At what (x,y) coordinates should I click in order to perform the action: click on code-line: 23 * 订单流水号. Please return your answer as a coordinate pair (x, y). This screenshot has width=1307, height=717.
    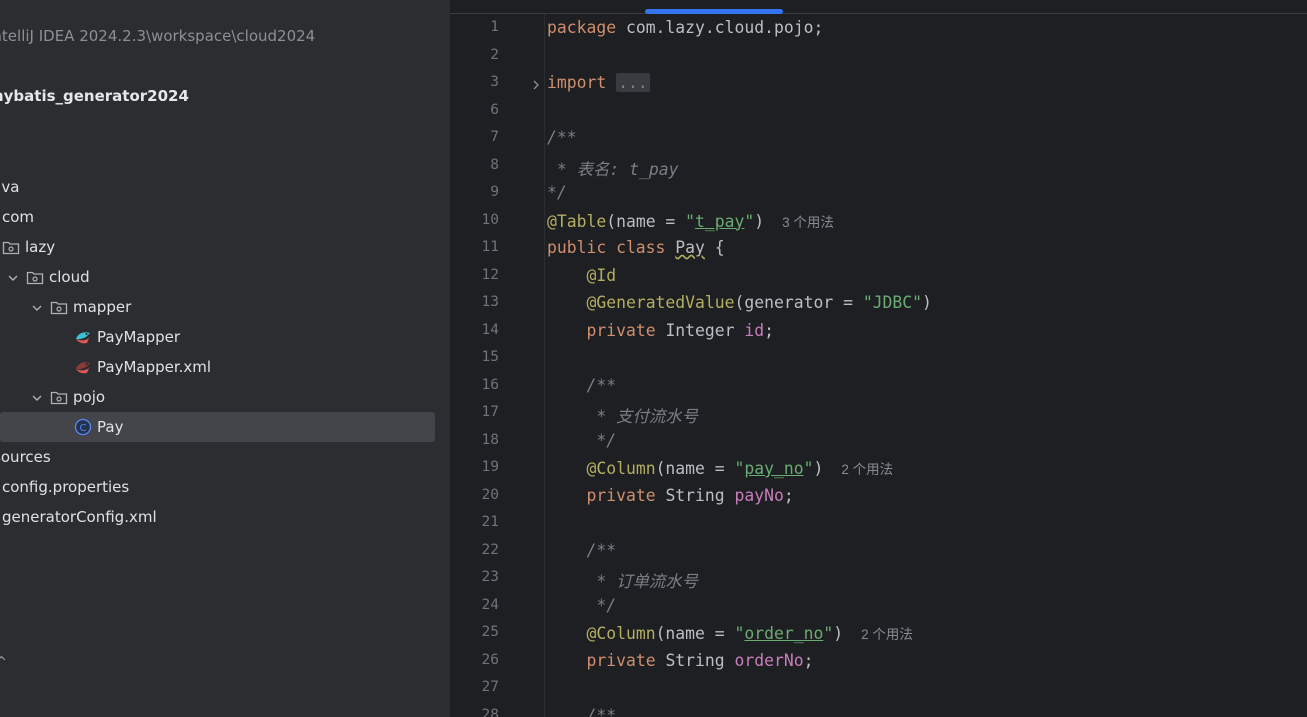
    Looking at the image, I should click on (878, 578).